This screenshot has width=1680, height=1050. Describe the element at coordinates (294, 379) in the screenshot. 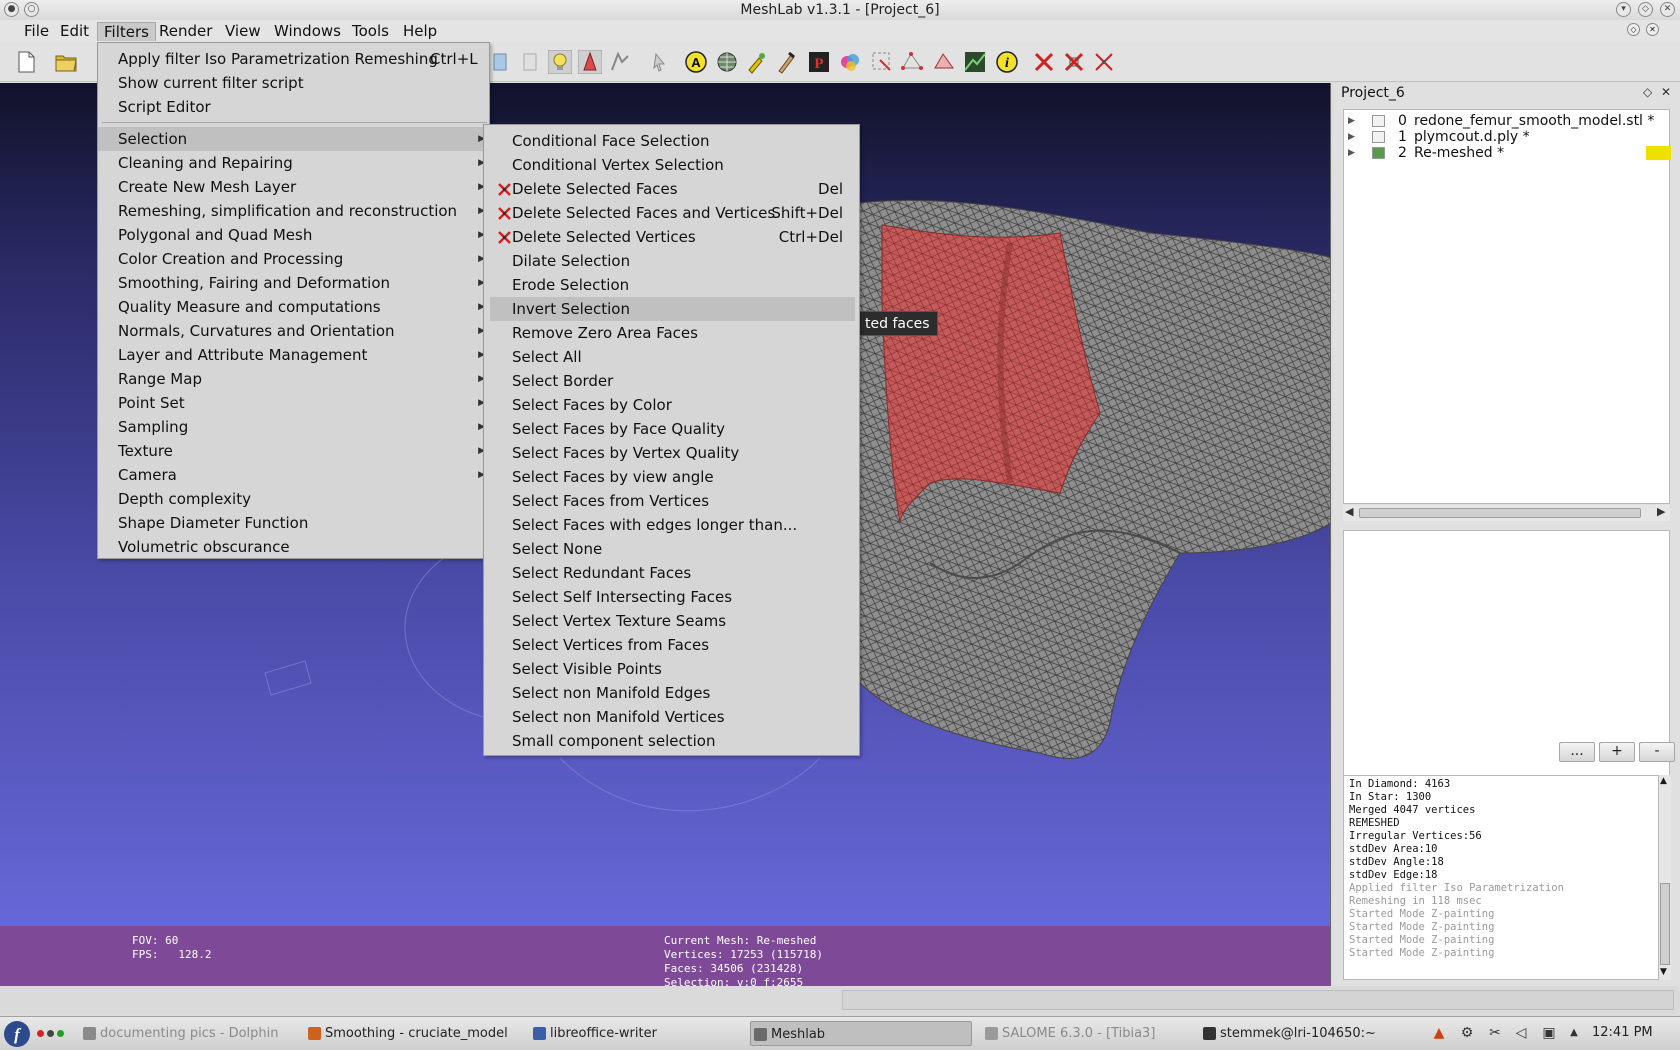

I see `filters-category-item: Range Map ▶` at that location.